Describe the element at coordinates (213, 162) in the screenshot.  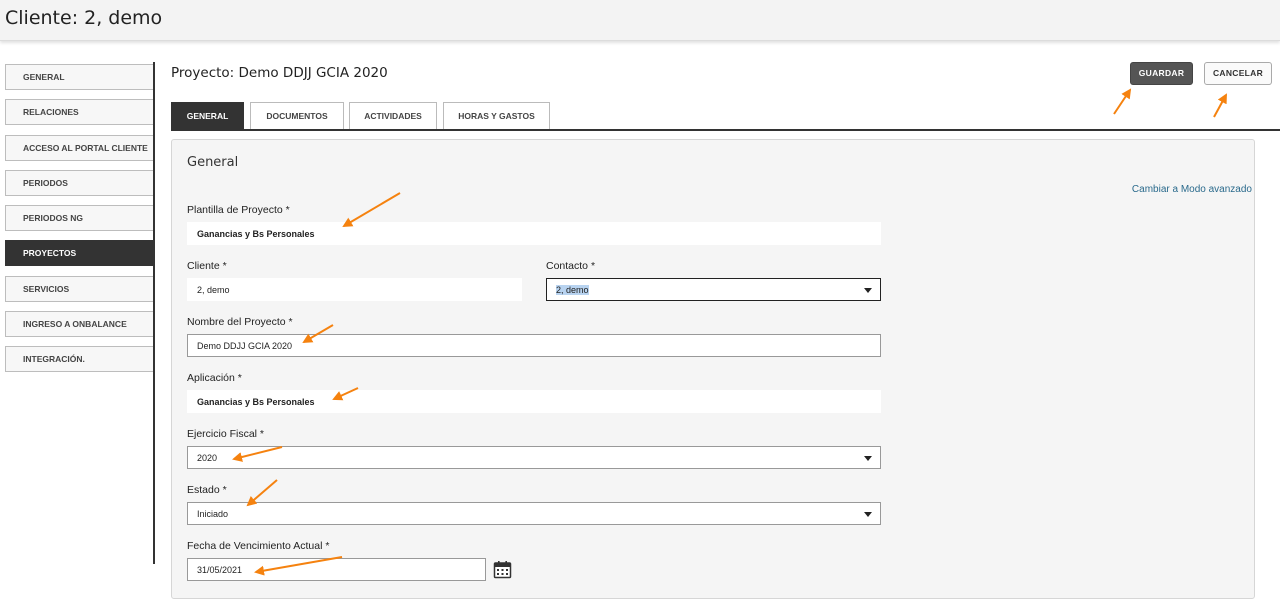
I see `section-title: General` at that location.